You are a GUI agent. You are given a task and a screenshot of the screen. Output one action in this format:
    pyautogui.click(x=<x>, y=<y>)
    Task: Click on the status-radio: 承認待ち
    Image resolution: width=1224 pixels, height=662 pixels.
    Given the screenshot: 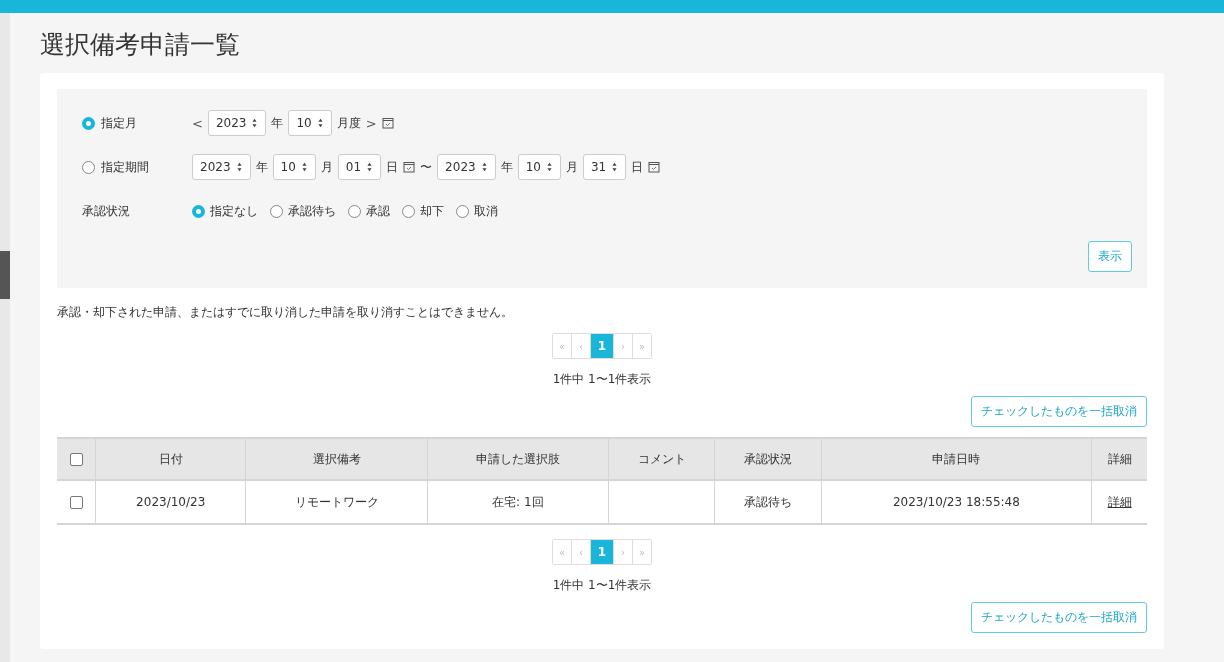 What is the action you would take?
    pyautogui.click(x=303, y=211)
    